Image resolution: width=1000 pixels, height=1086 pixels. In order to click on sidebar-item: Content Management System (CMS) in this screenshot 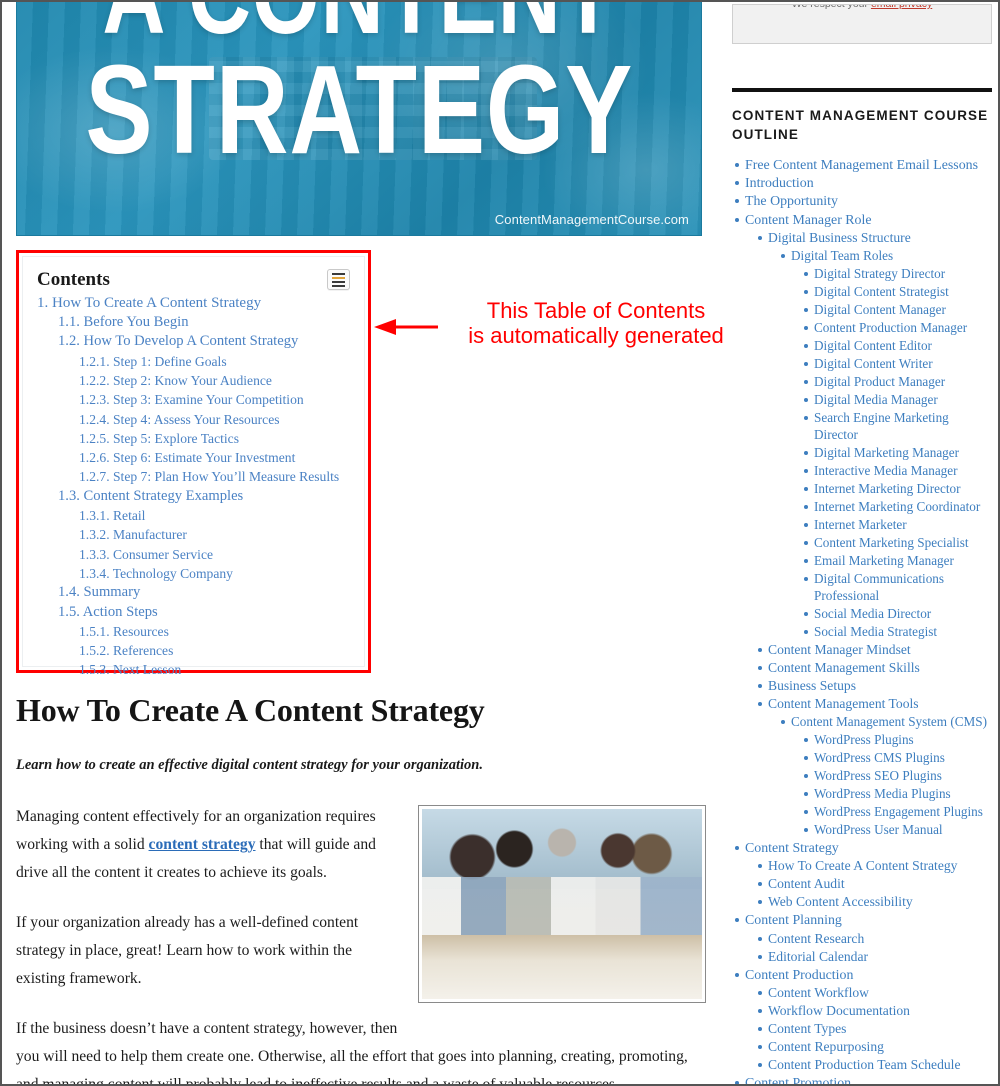, I will do `click(885, 722)`.